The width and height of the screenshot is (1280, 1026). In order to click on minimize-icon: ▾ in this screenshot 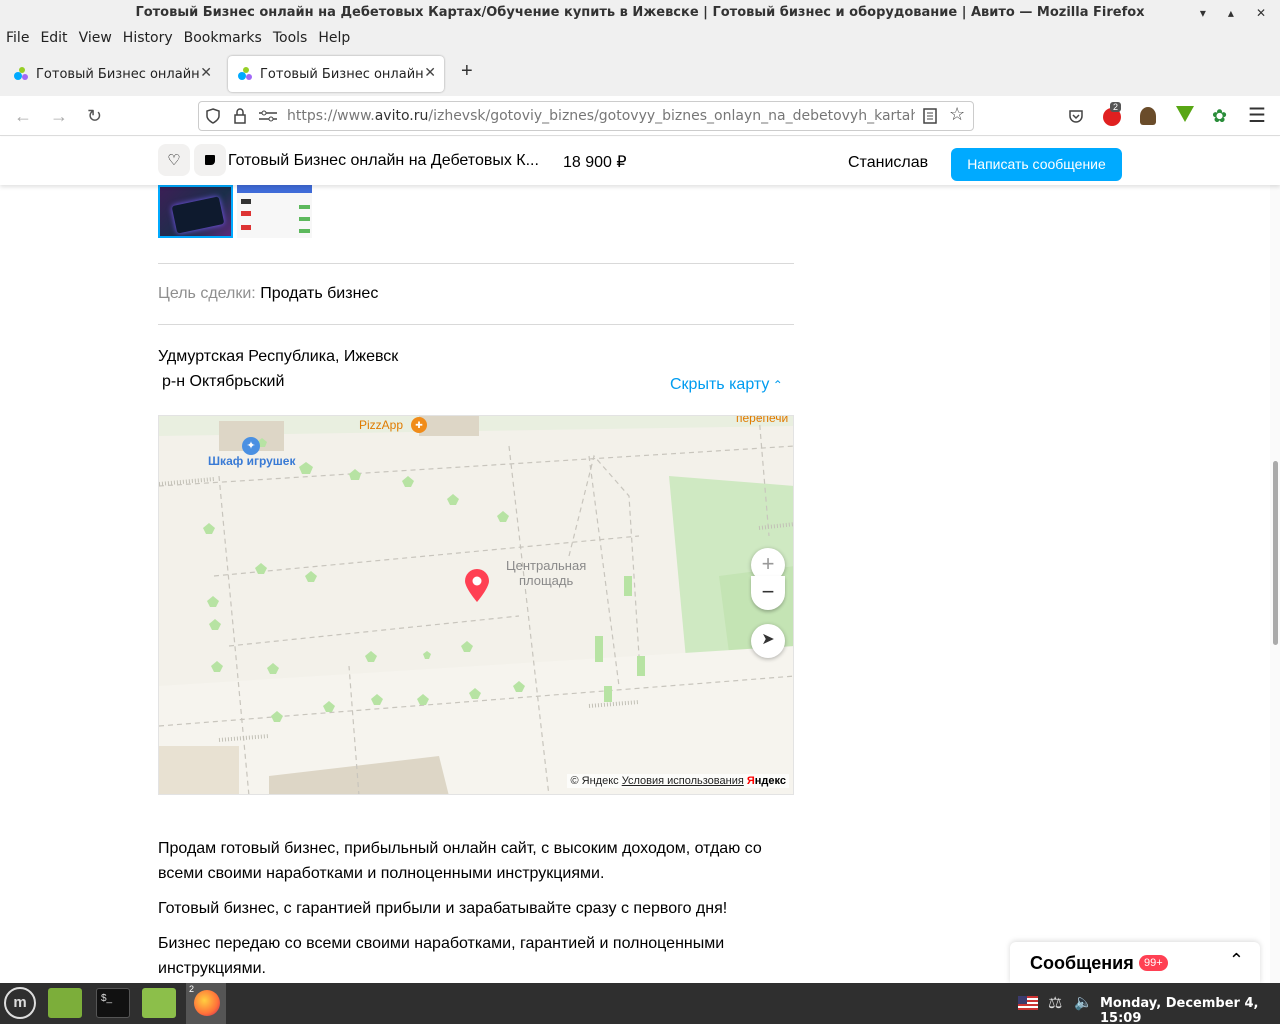, I will do `click(1203, 13)`.